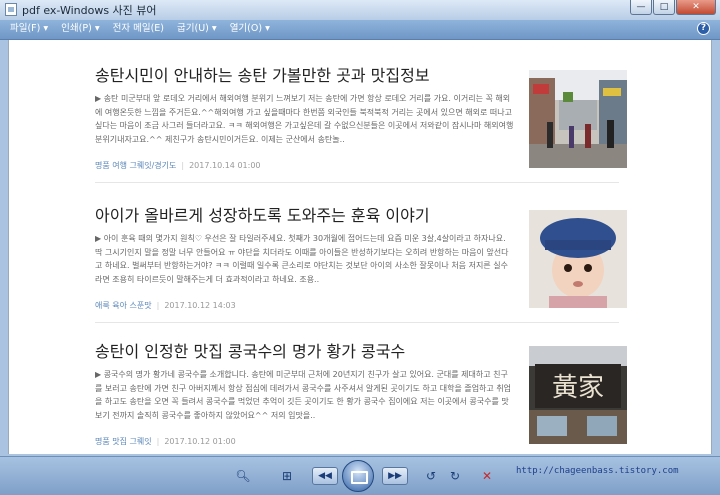 Image resolution: width=720 pixels, height=495 pixels. I want to click on minimize-button: —, so click(641, 7).